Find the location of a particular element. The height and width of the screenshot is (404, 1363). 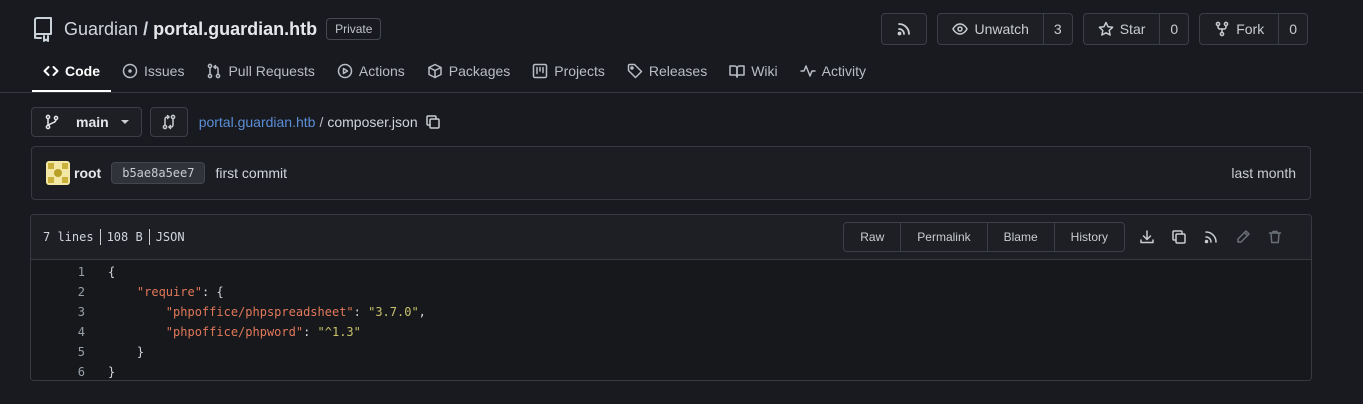

pencil-icon is located at coordinates (1243, 237).